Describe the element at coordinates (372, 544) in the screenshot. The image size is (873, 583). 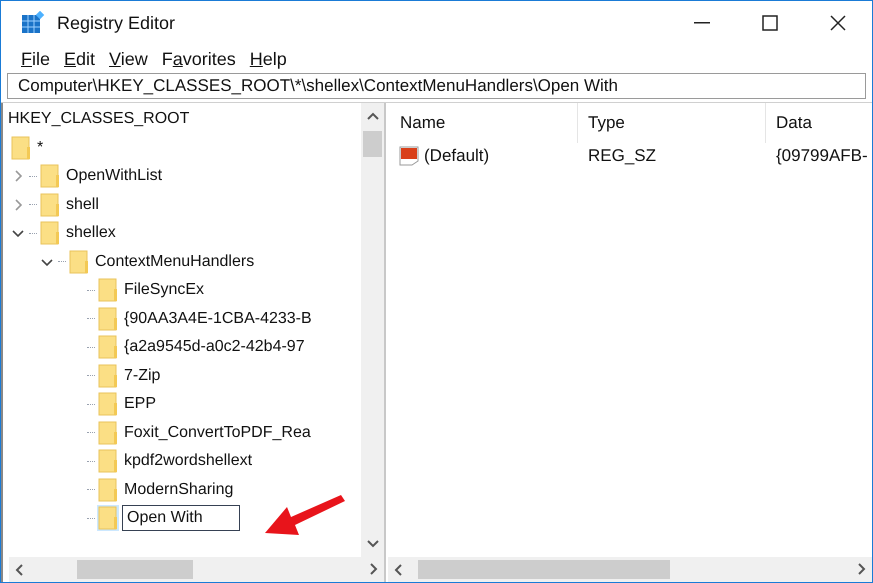
I see `scroll-down-icon` at that location.